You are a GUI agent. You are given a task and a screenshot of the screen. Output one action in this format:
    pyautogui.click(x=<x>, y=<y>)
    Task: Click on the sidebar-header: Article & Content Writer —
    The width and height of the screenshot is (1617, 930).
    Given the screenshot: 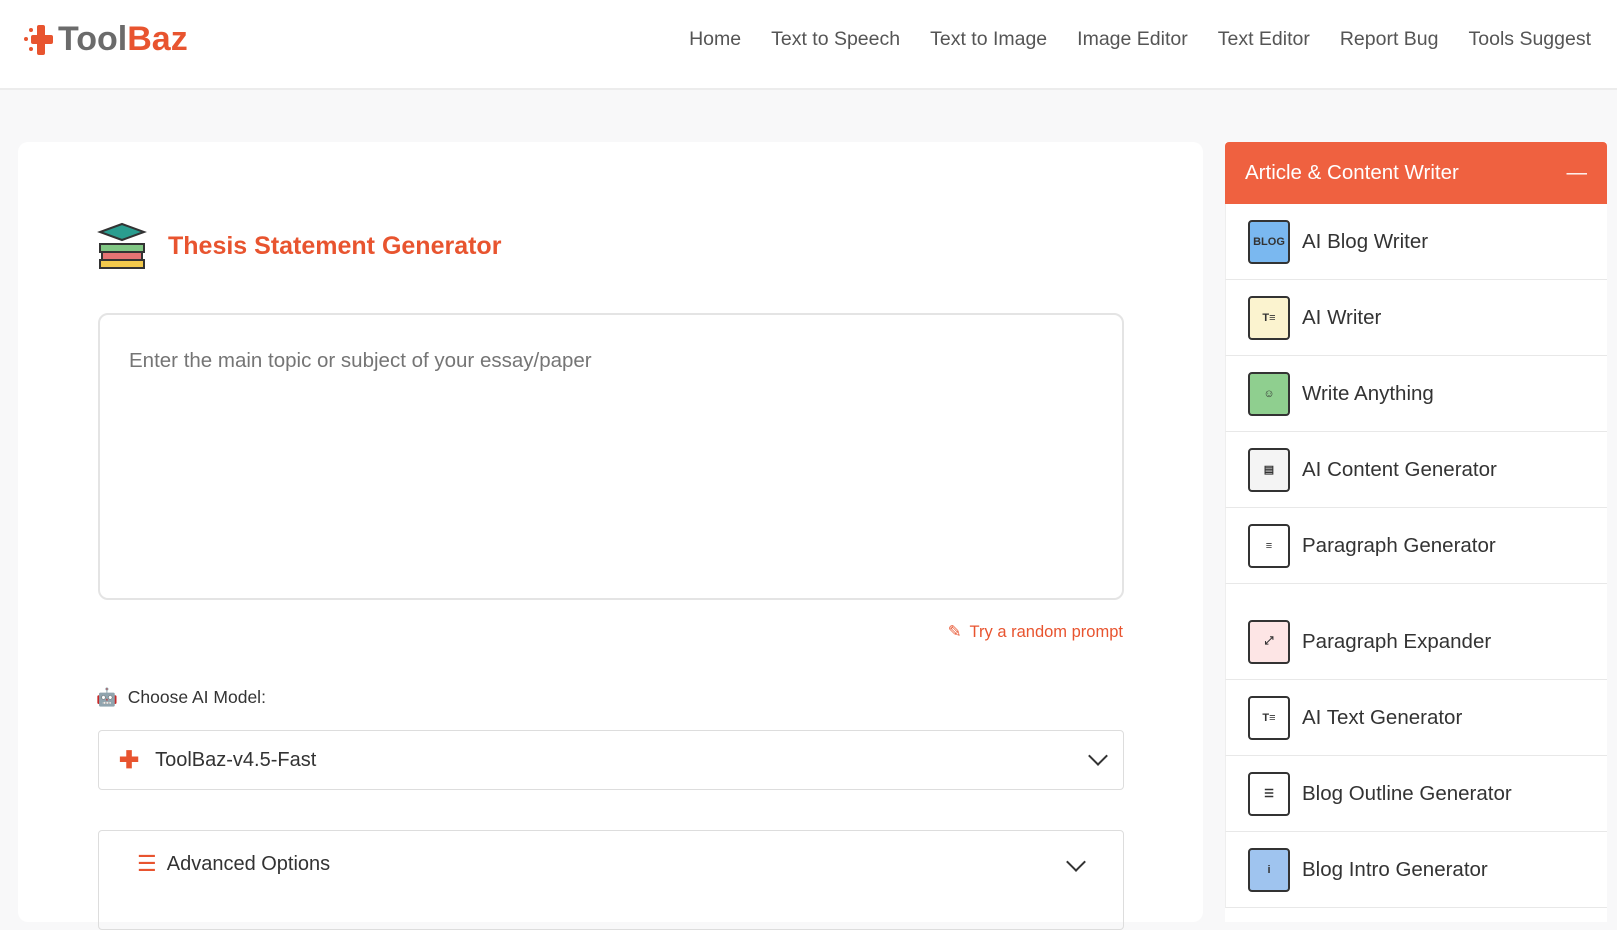 What is the action you would take?
    pyautogui.click(x=1416, y=173)
    